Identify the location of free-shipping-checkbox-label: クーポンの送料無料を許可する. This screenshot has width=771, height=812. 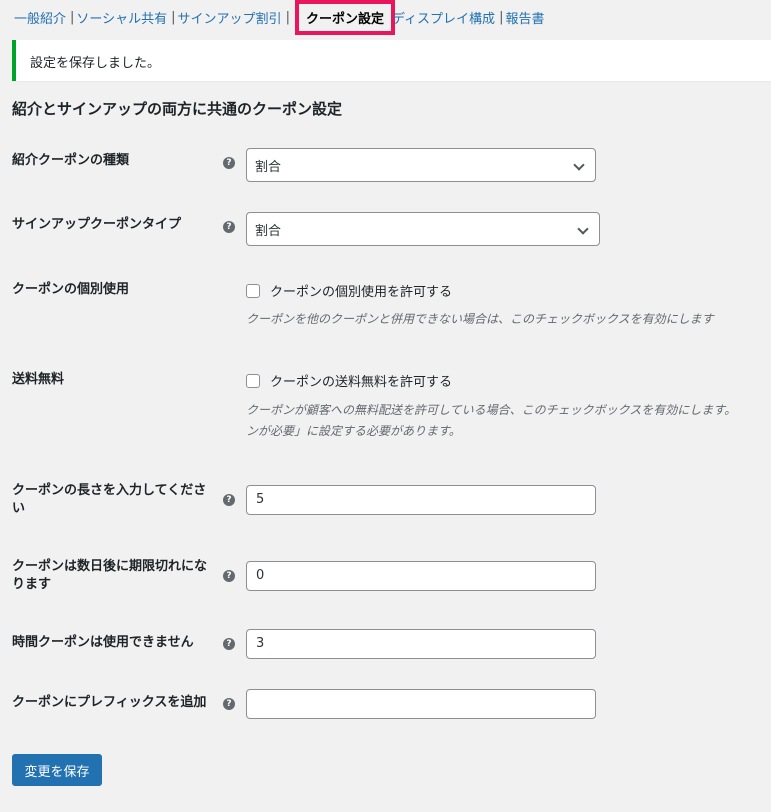
(361, 382).